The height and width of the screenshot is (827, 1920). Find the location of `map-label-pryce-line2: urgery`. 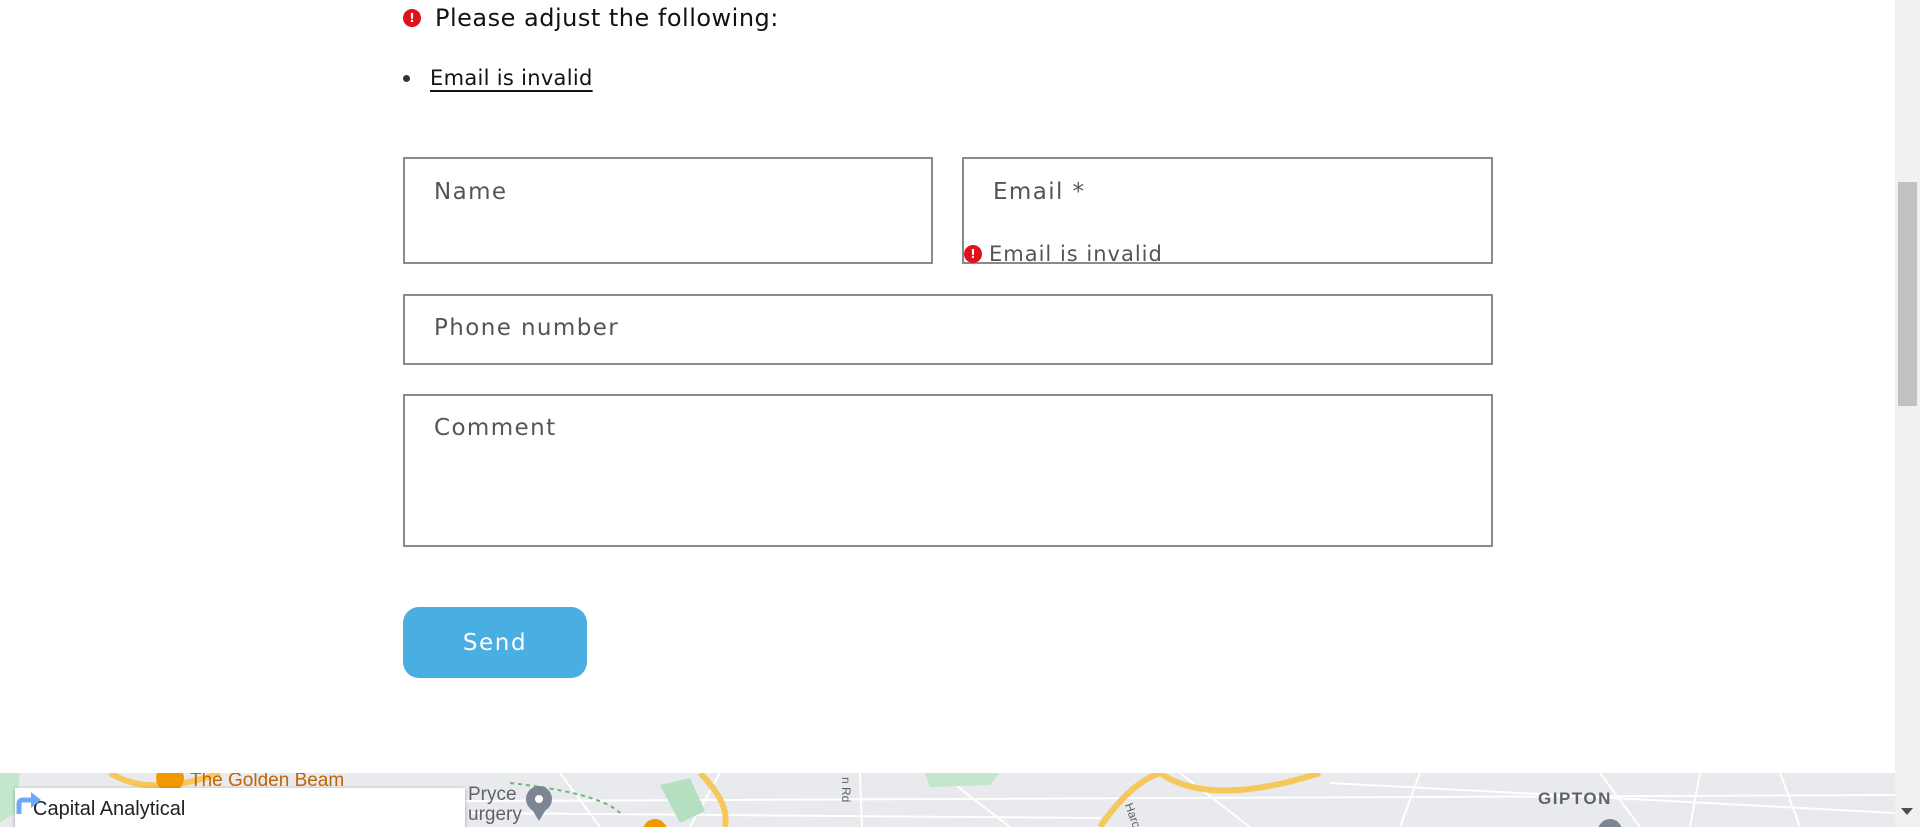

map-label-pryce-line2: urgery is located at coordinates (495, 814).